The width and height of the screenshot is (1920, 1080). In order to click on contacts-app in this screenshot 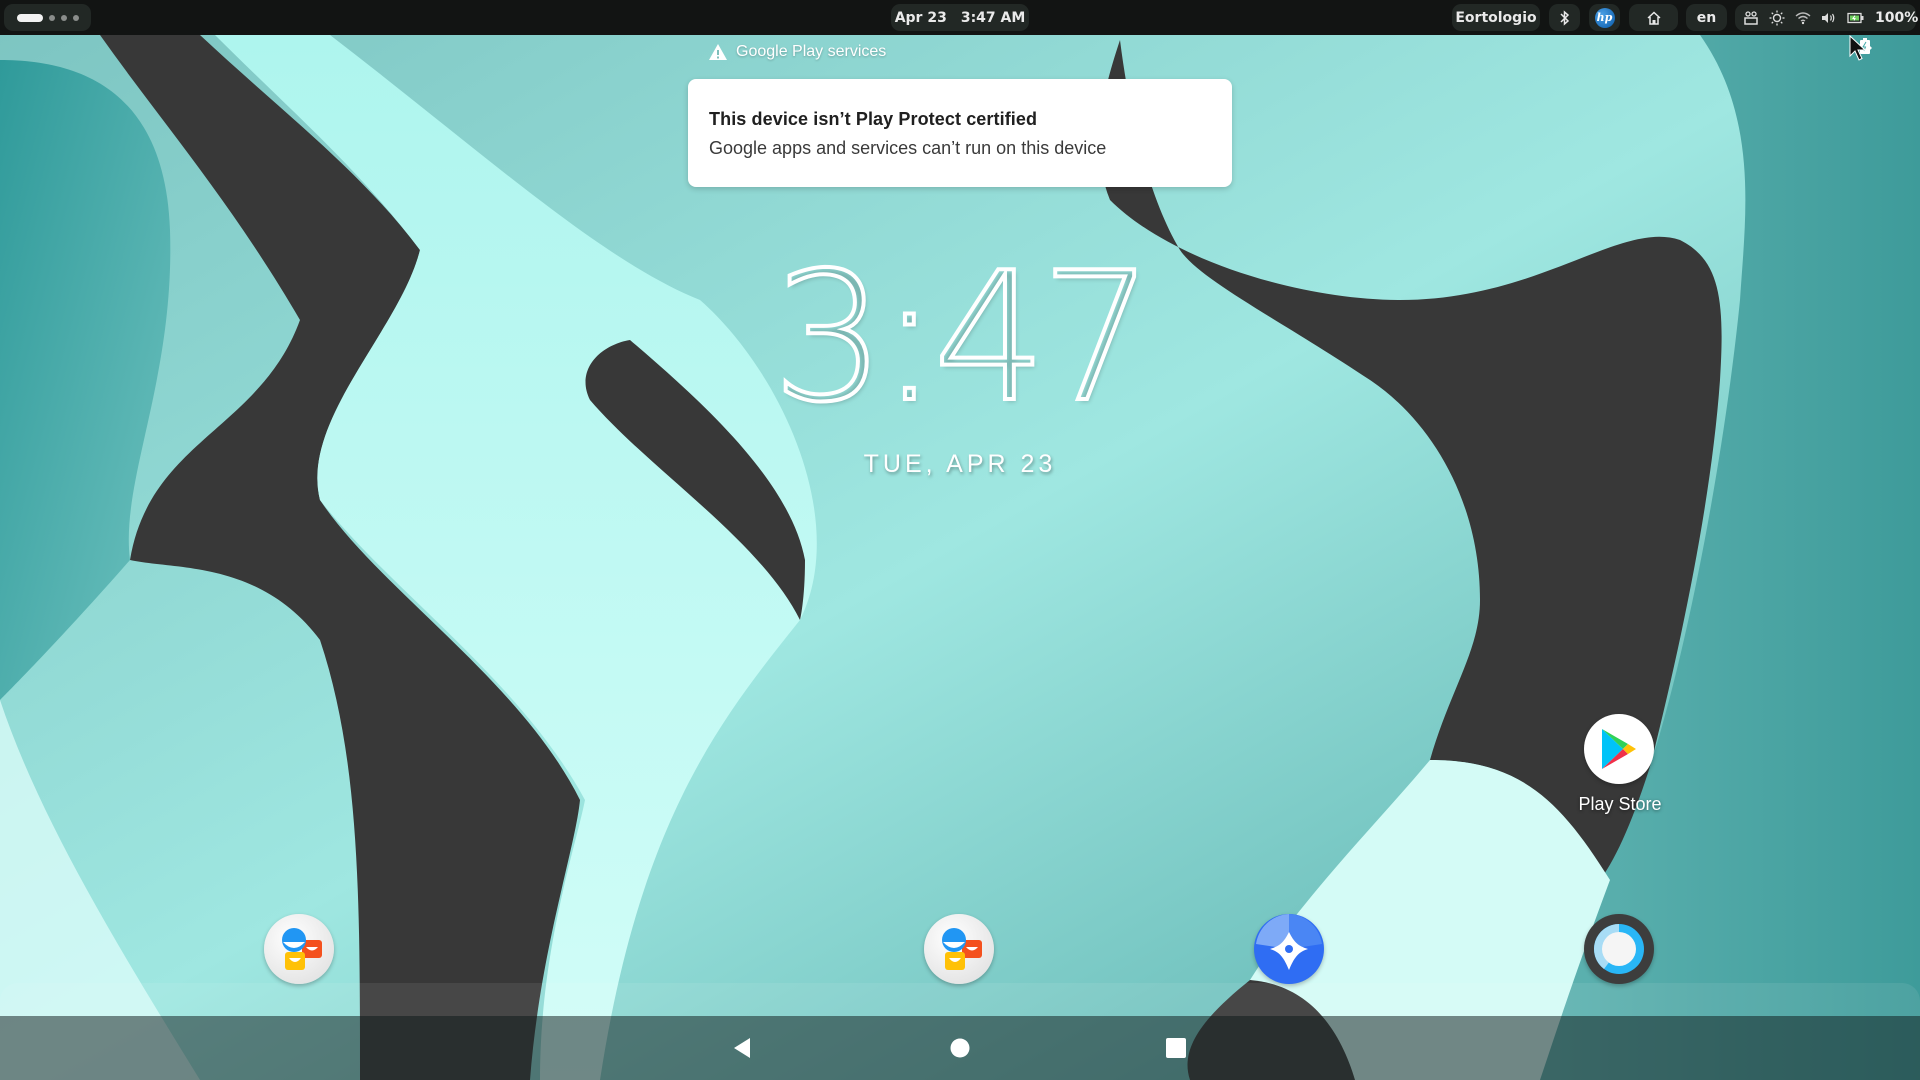, I will do `click(299, 949)`.